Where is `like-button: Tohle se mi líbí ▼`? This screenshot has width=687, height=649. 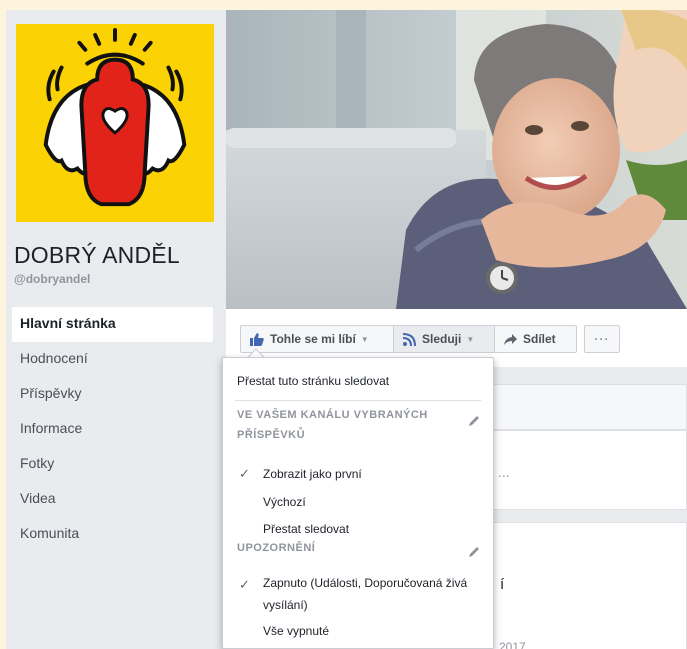 like-button: Tohle se mi líbí ▼ is located at coordinates (317, 339).